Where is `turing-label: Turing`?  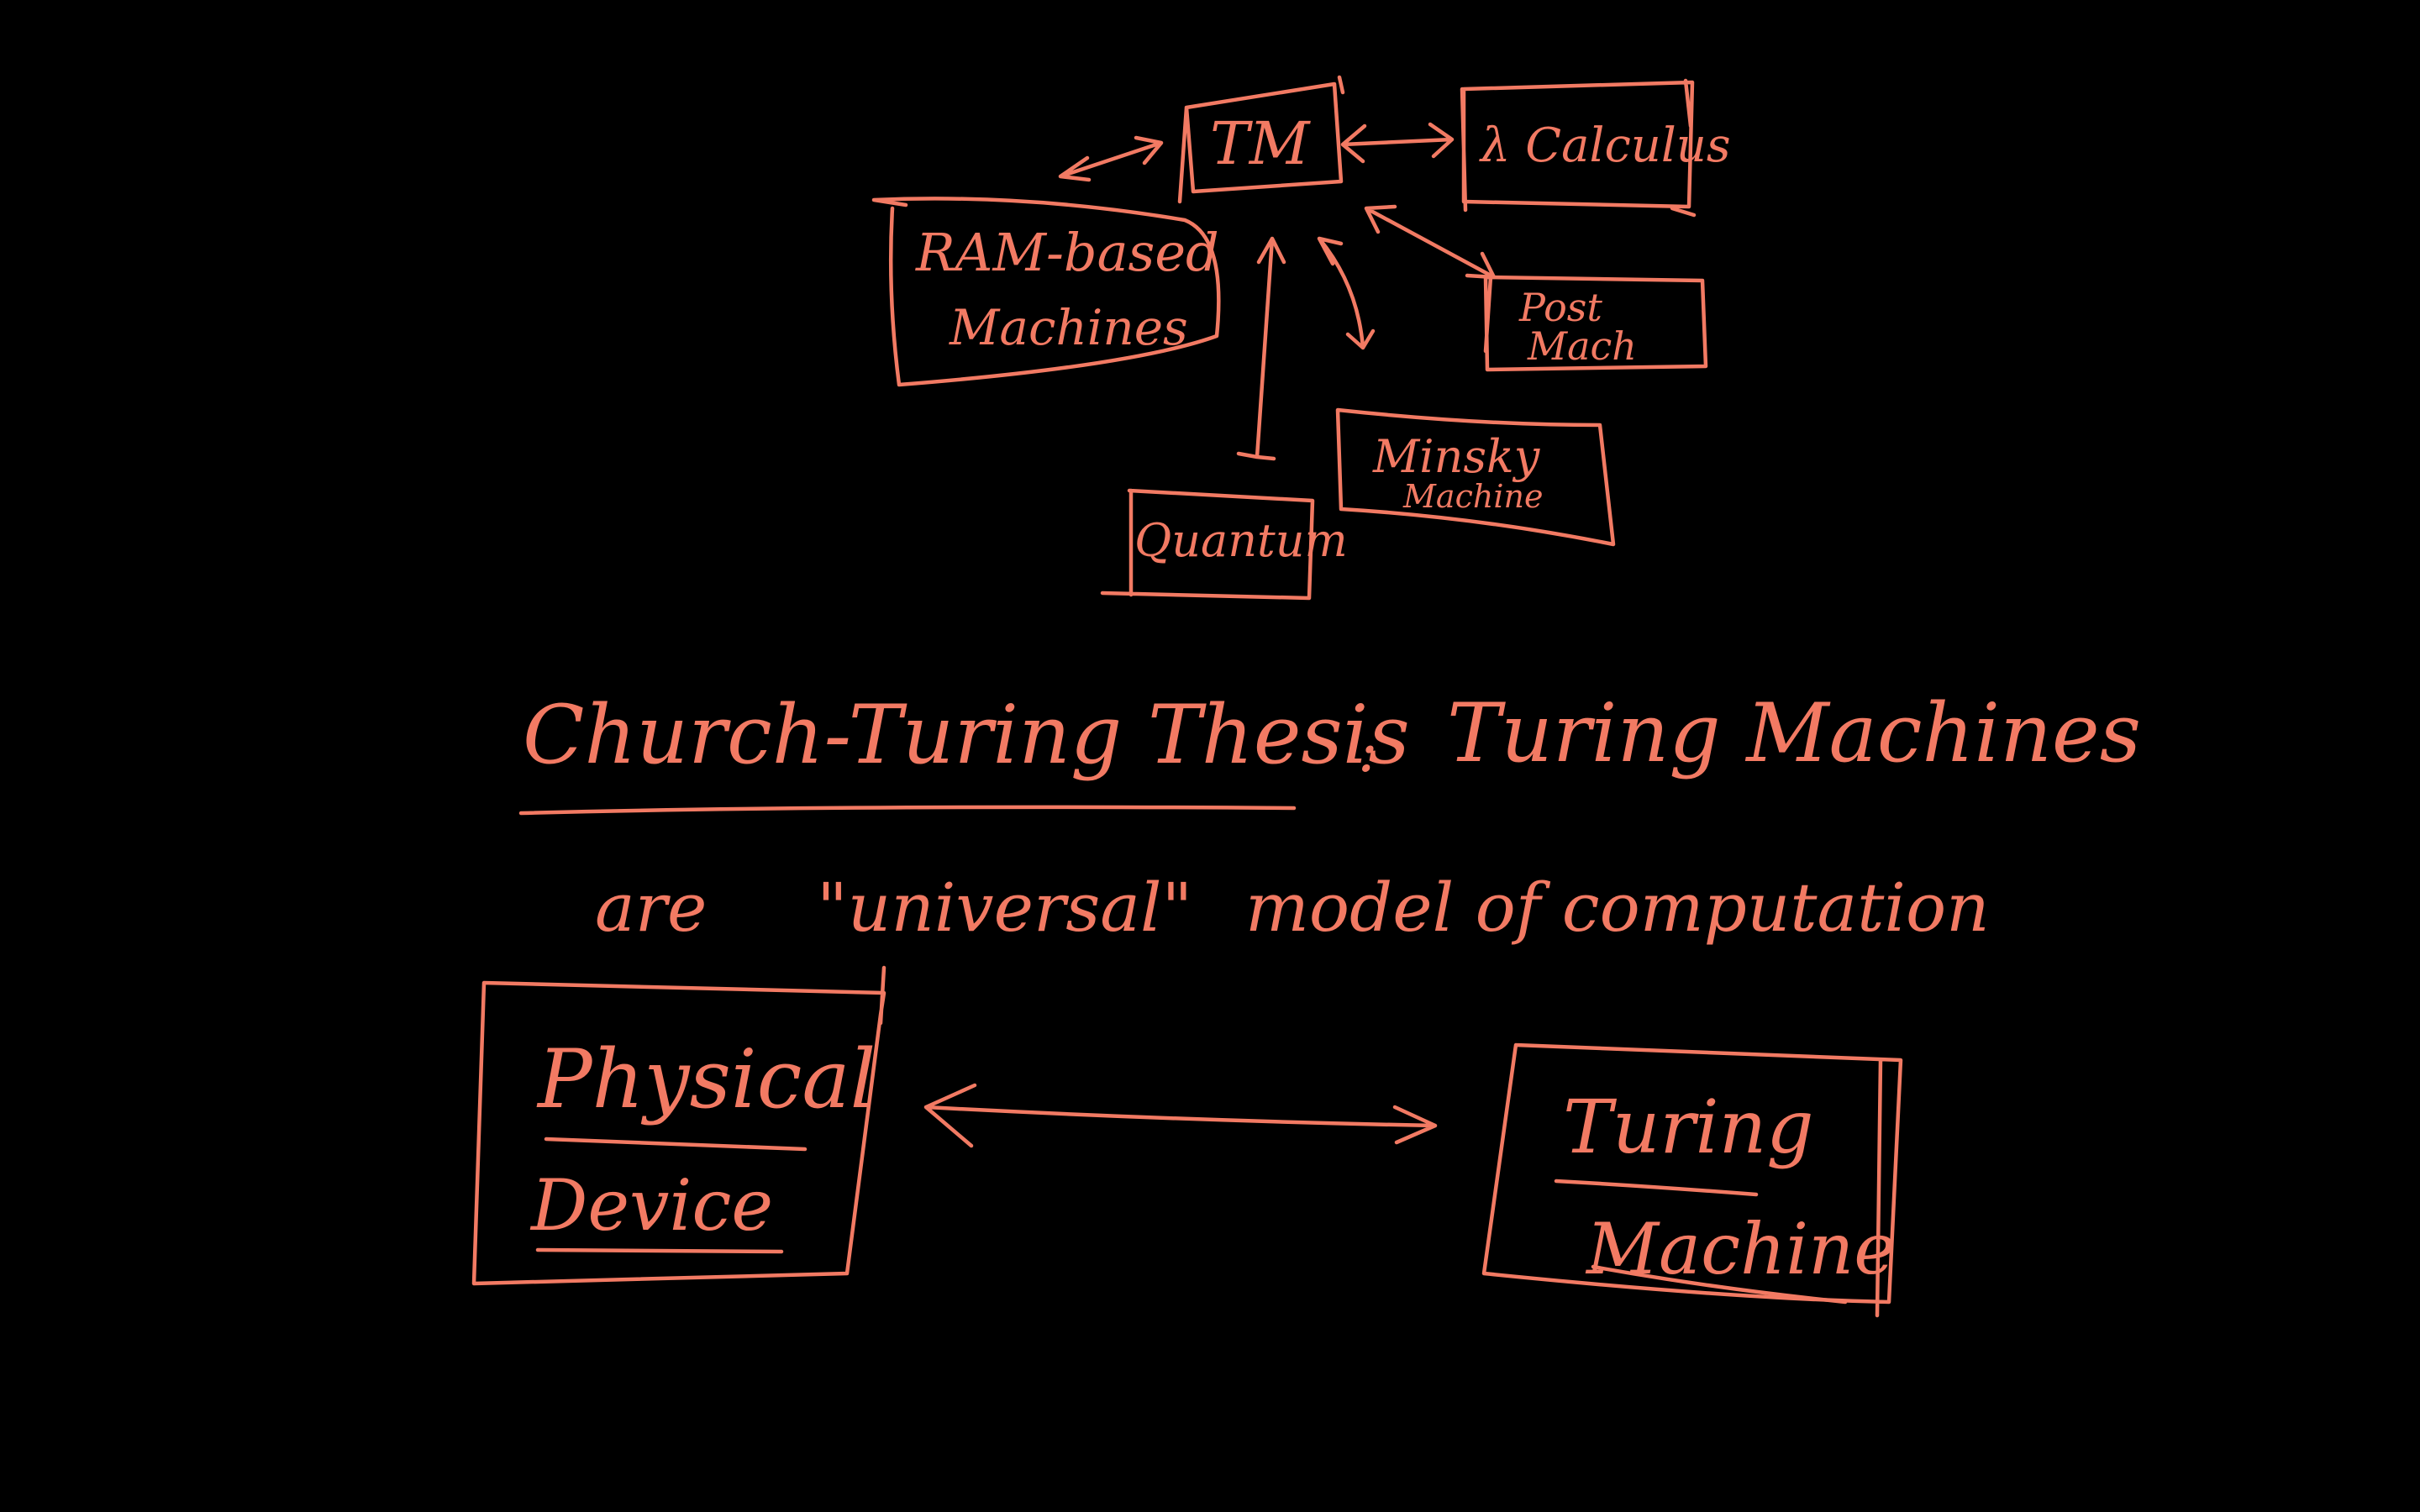 turing-label: Turing is located at coordinates (1688, 1127).